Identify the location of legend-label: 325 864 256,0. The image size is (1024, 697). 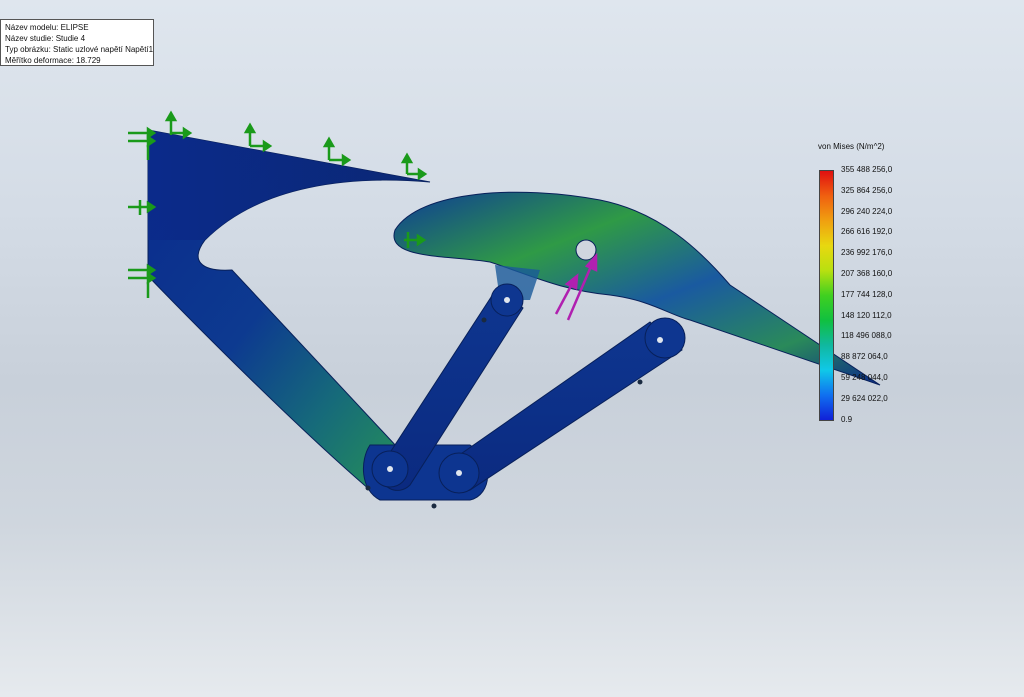
(867, 190).